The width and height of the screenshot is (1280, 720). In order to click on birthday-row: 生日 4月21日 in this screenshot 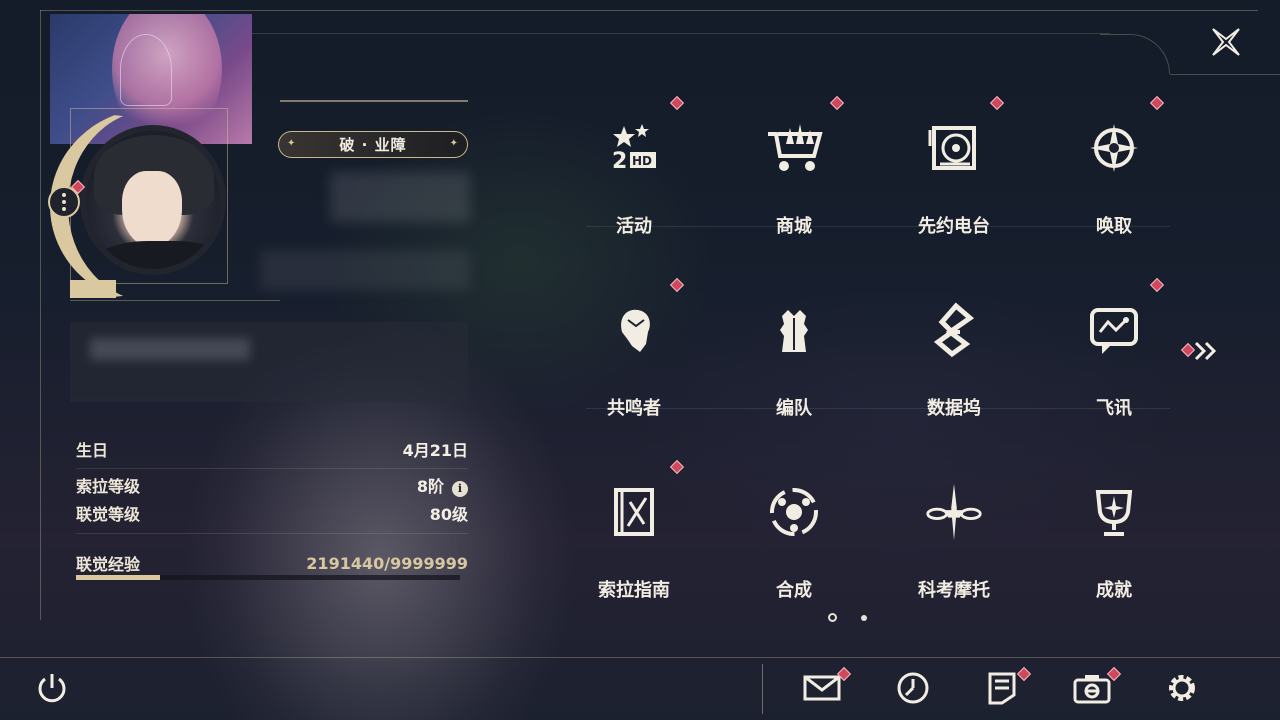, I will do `click(272, 449)`.